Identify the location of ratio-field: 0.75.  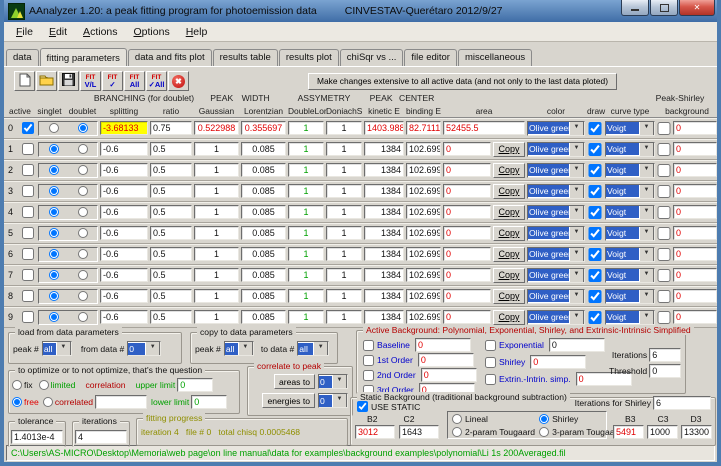
(171, 128).